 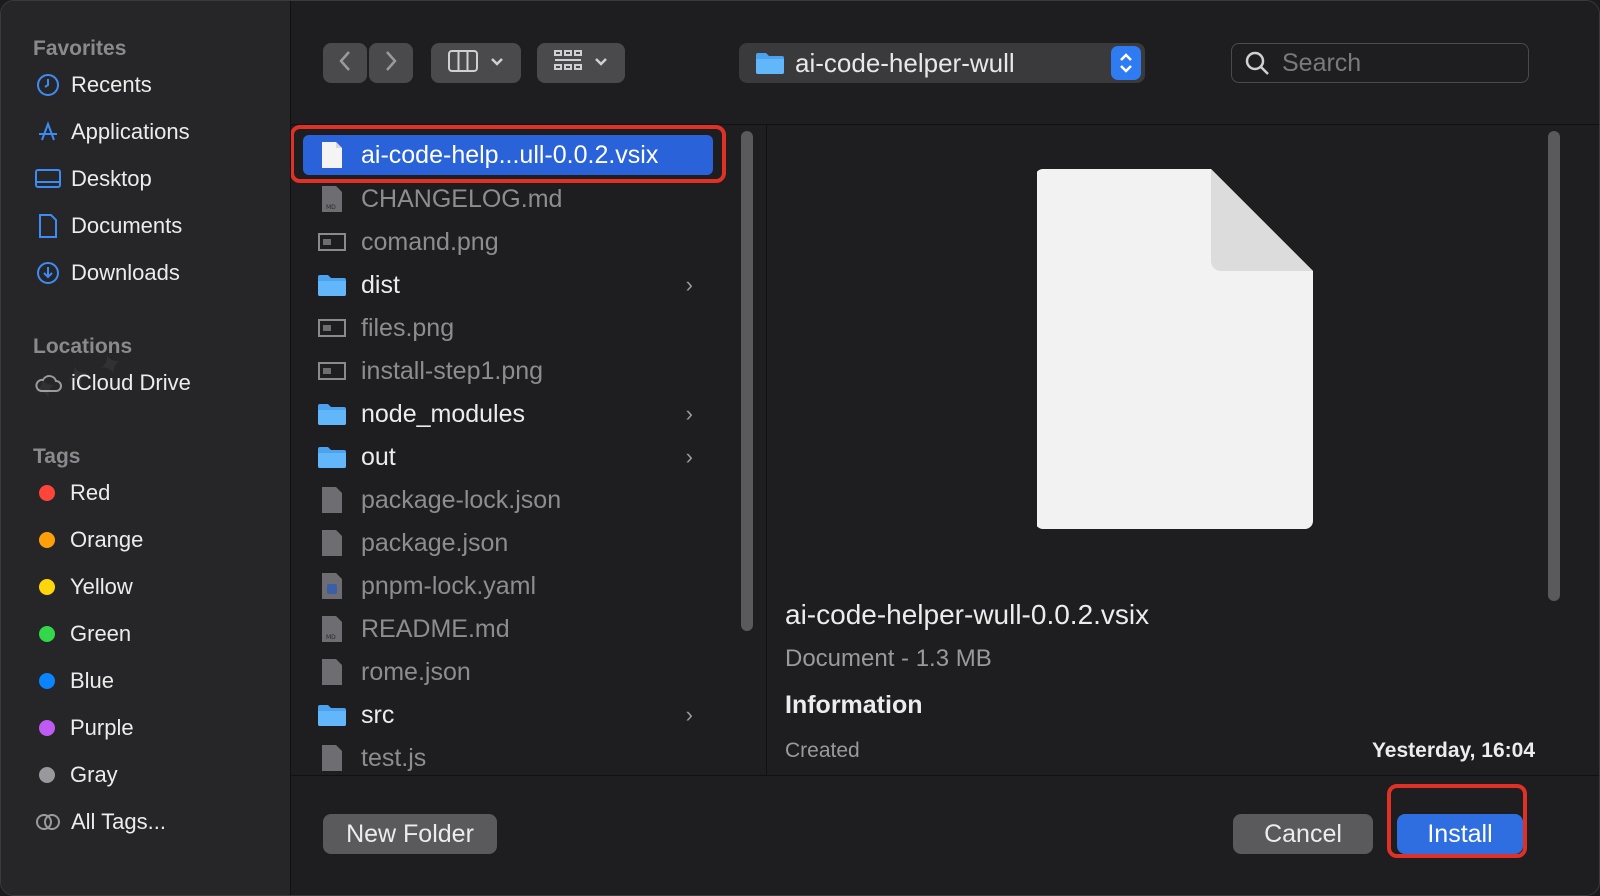 I want to click on file-name: README.md, so click(x=435, y=628).